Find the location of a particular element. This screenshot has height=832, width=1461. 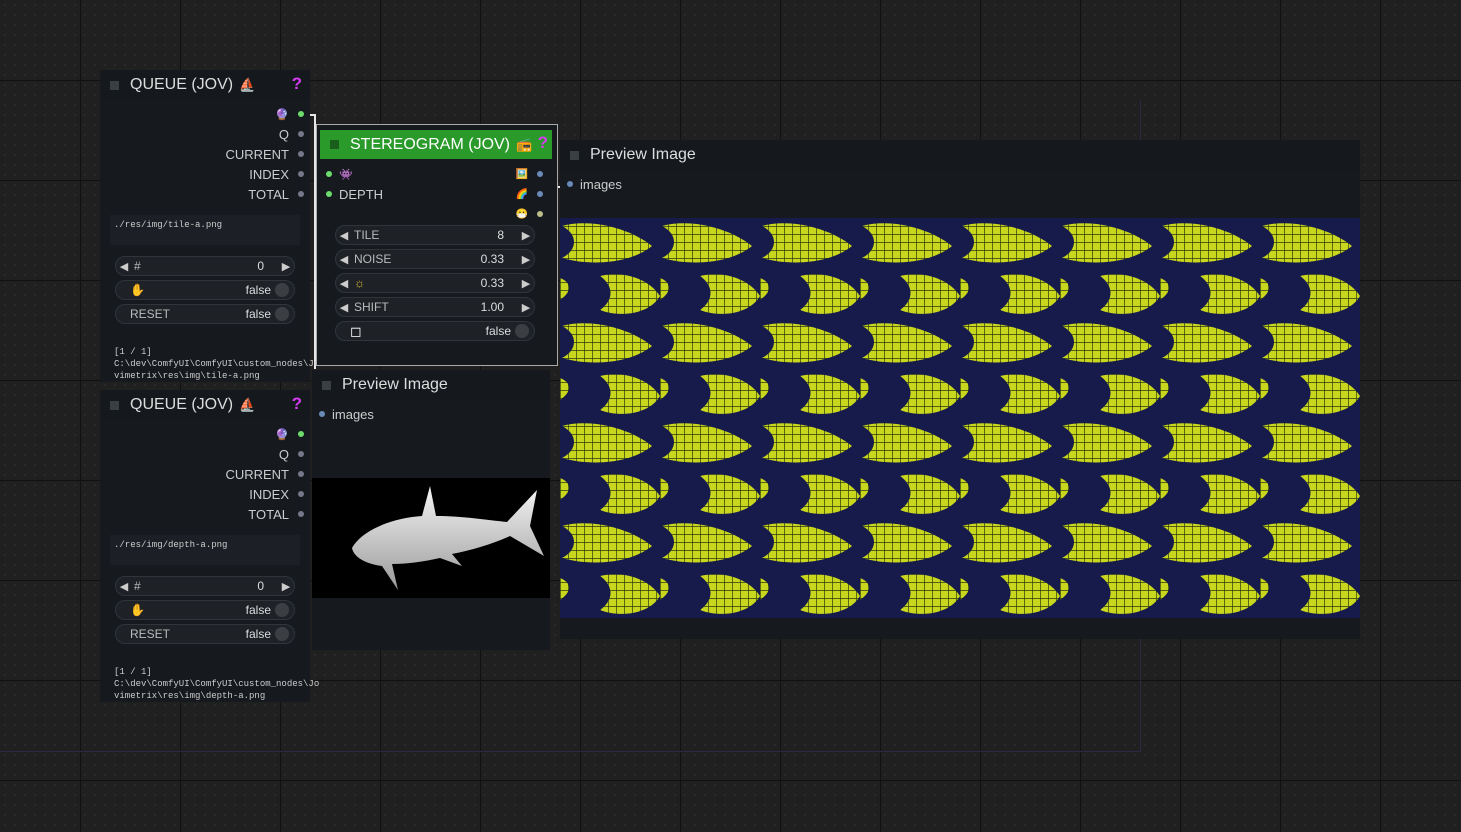

status-line: vimetrix\res\img\depth-a.png is located at coordinates (190, 696).